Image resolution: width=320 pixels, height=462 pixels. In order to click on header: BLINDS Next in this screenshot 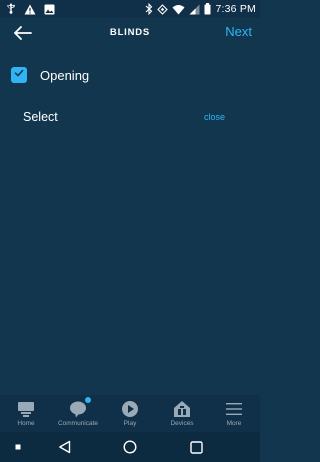, I will do `click(130, 33)`.